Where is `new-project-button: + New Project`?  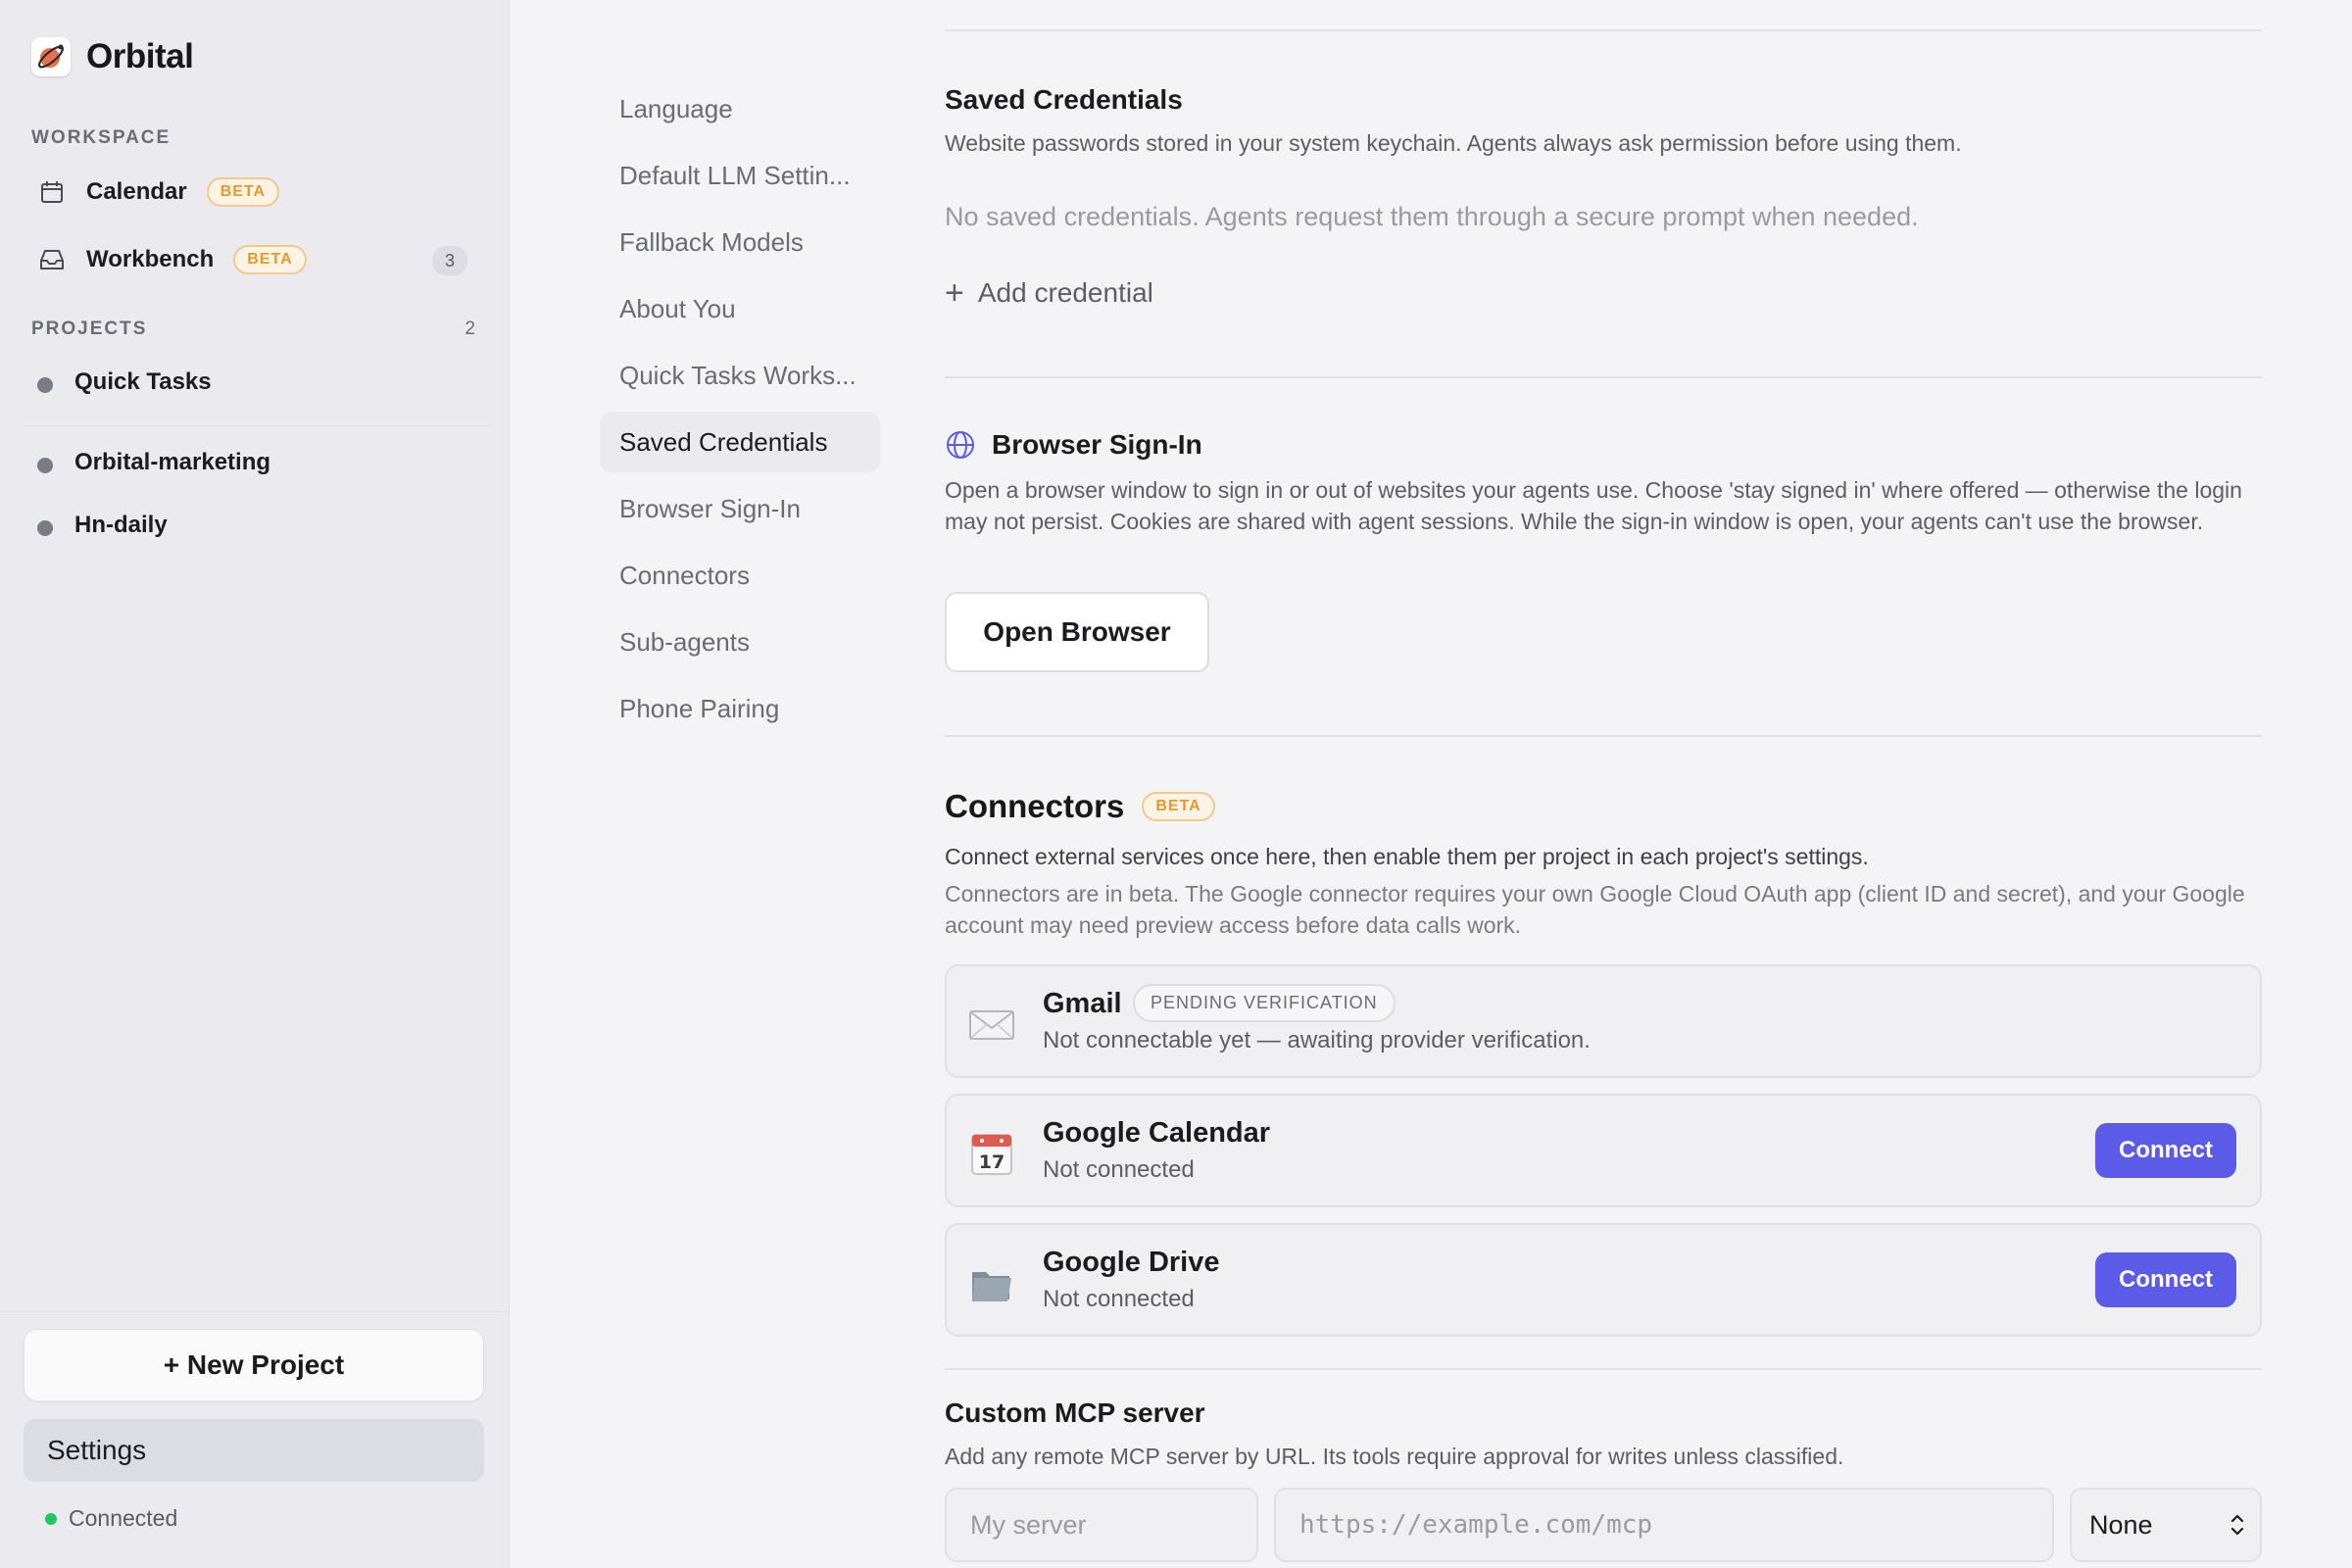 new-project-button: + New Project is located at coordinates (254, 1365).